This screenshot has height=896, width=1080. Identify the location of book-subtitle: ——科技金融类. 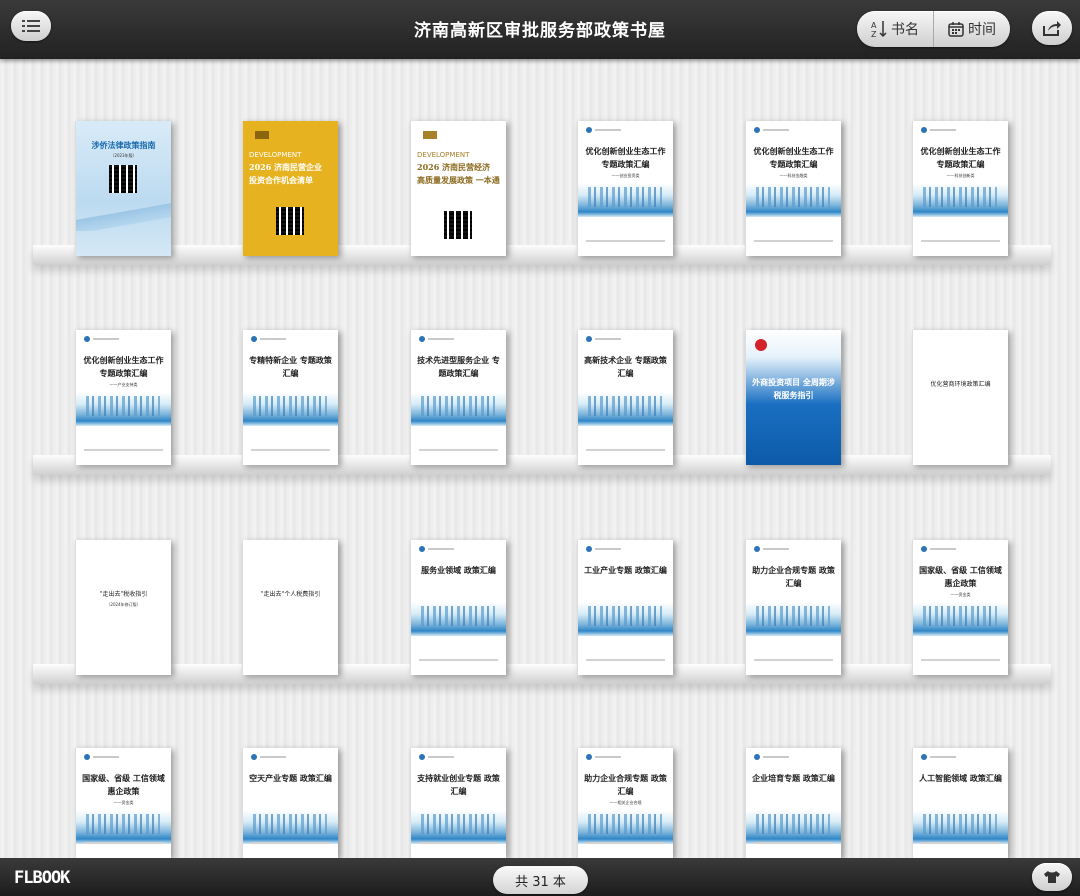
(793, 175).